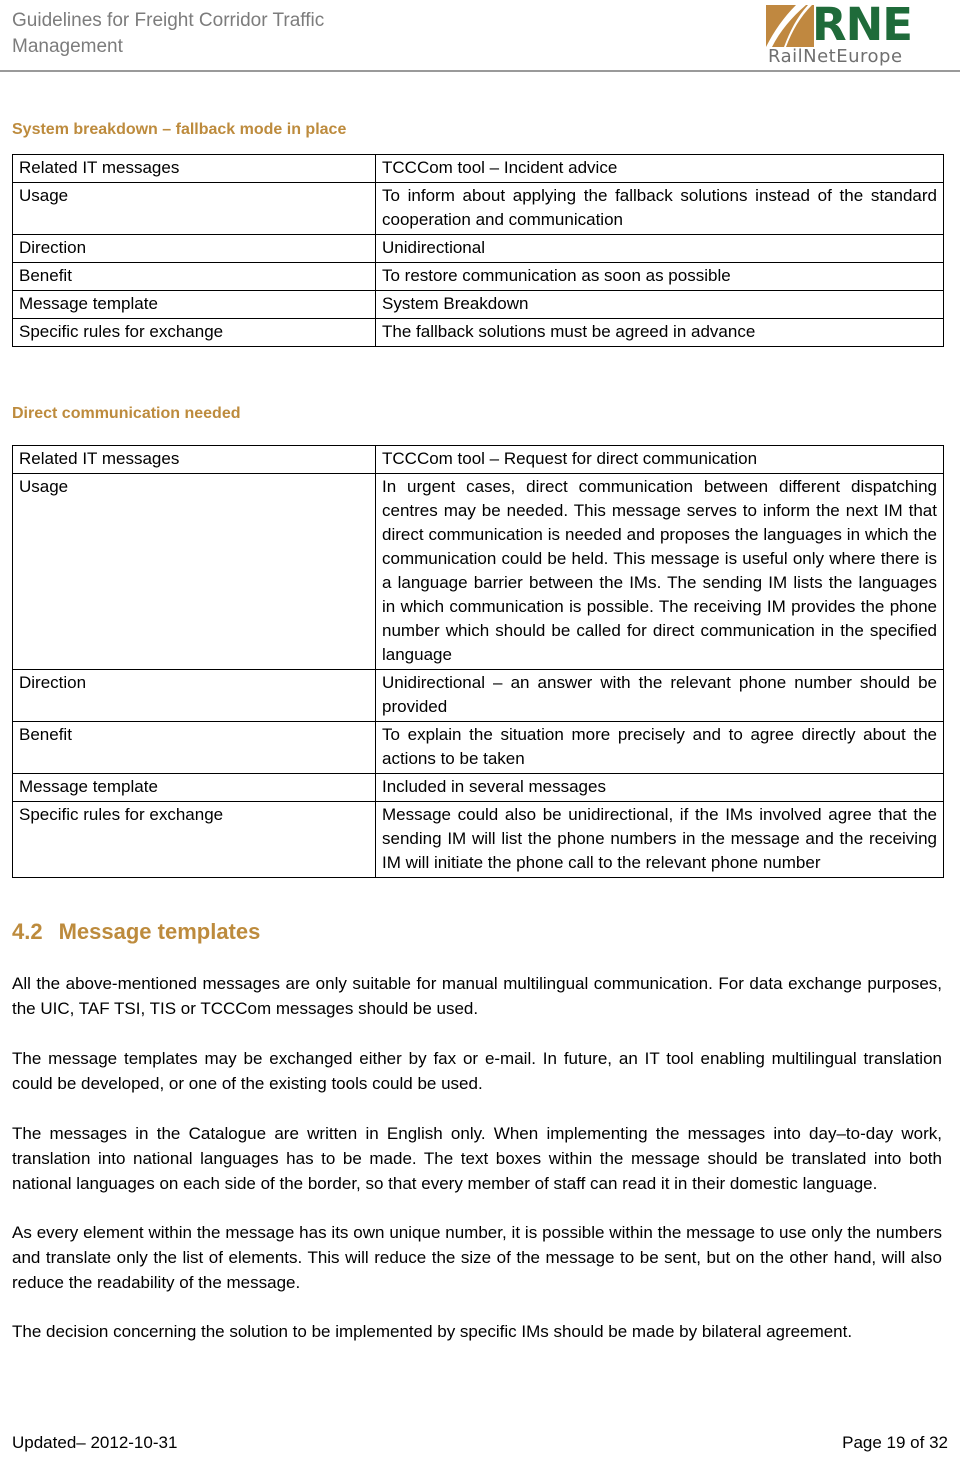 The height and width of the screenshot is (1463, 960). Describe the element at coordinates (659, 304) in the screenshot. I see `row-value: System Breakdown` at that location.